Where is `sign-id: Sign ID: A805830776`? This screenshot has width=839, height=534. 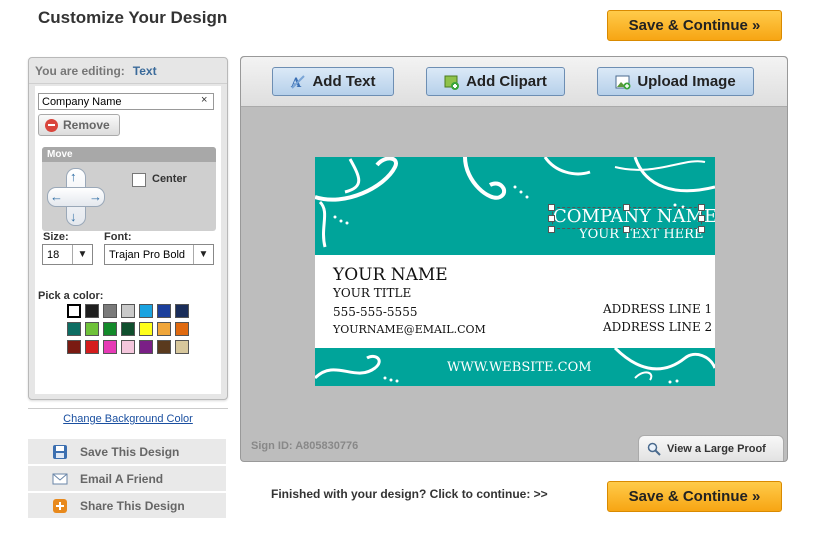
sign-id: Sign ID: A805830776 is located at coordinates (305, 446).